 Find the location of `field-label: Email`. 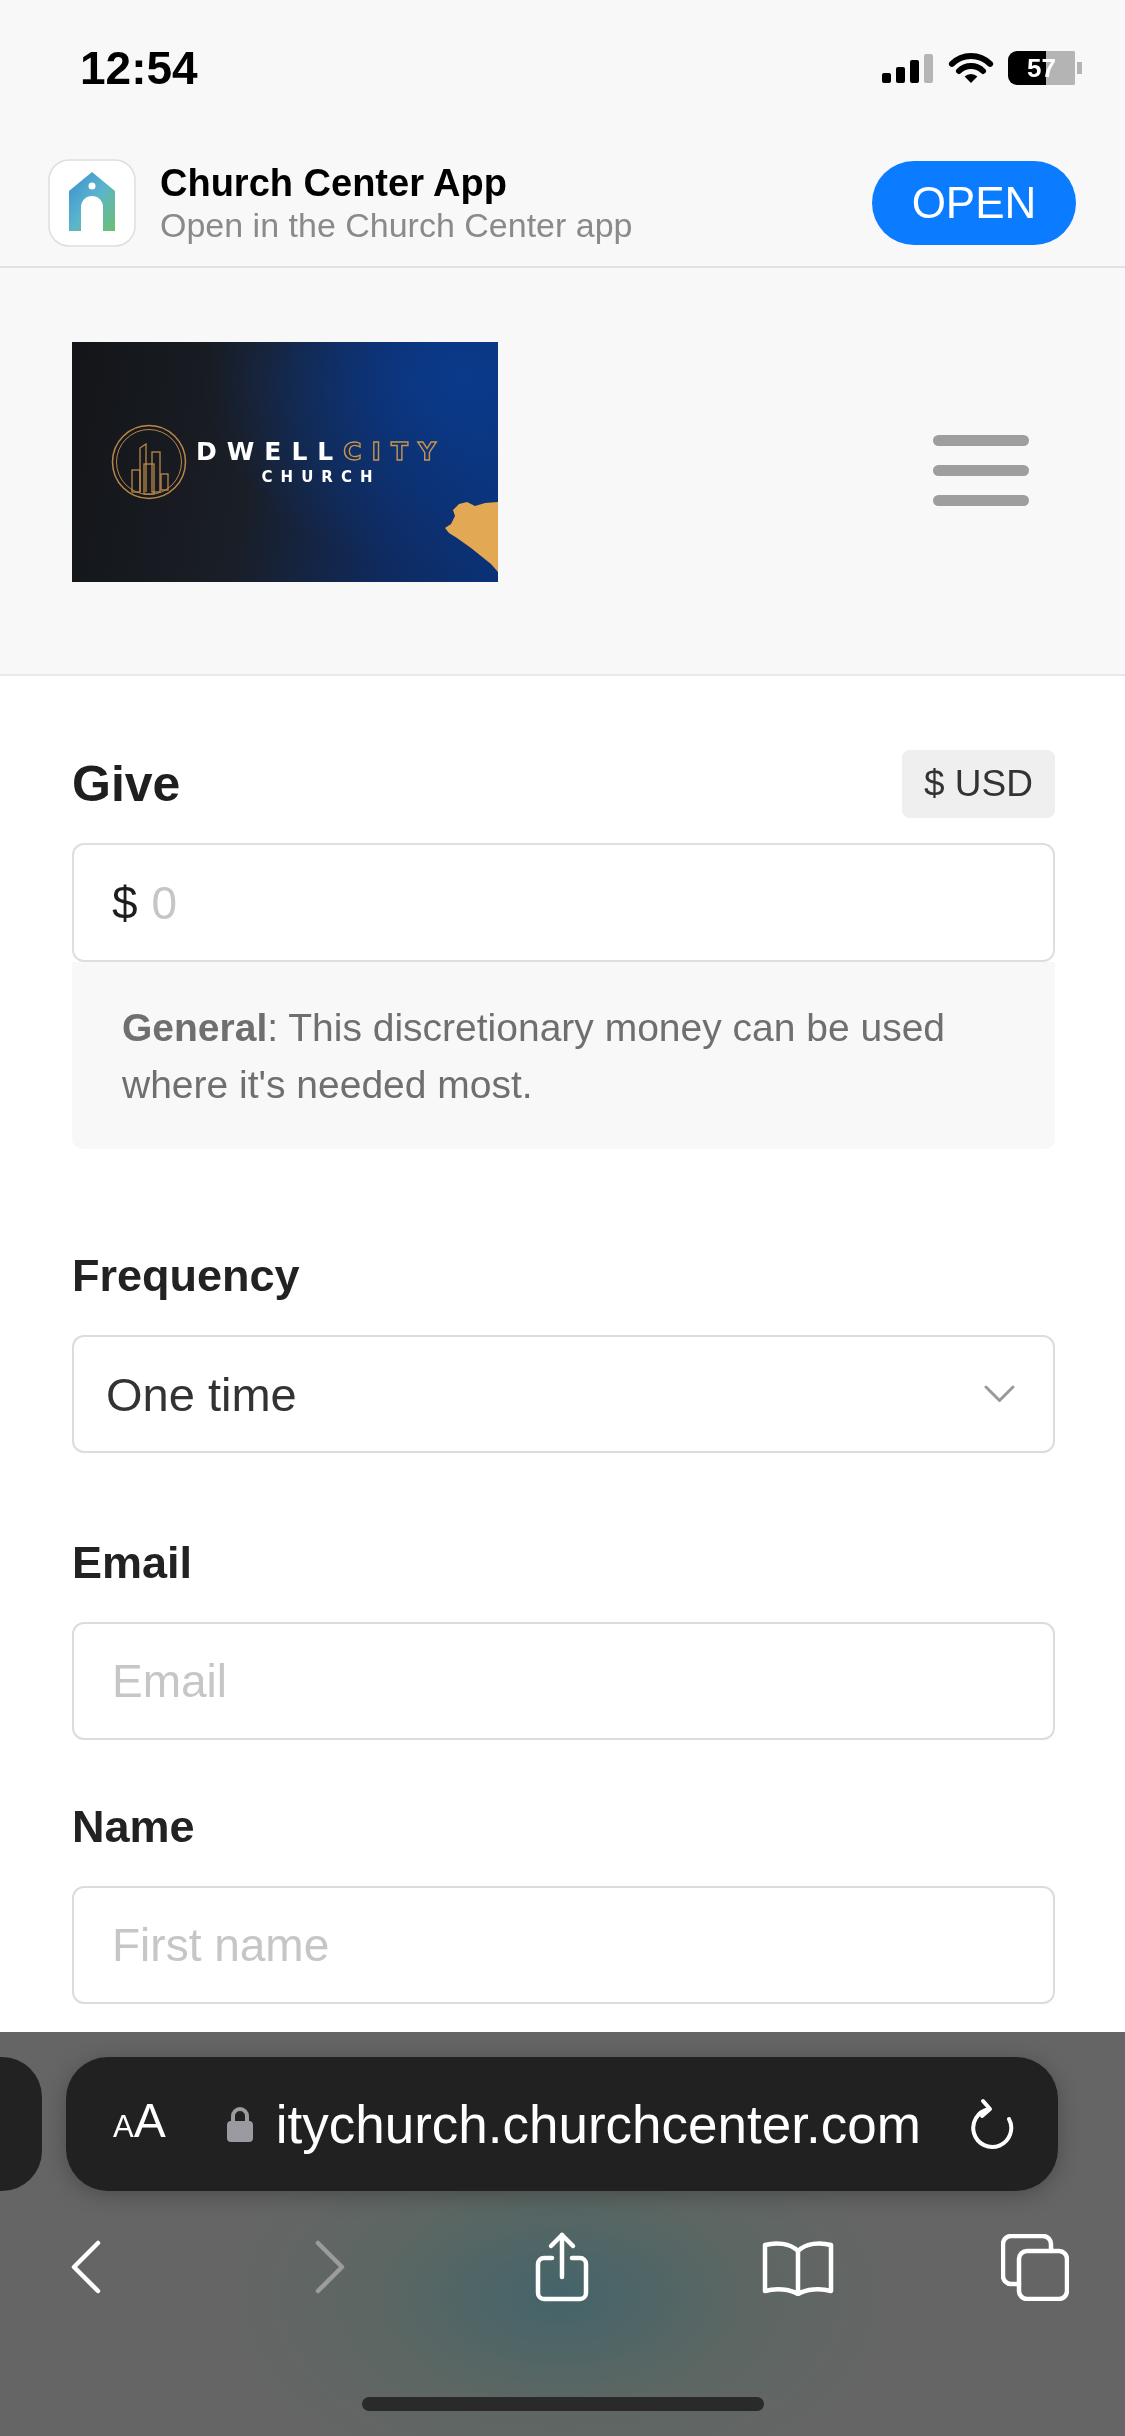

field-label: Email is located at coordinates (133, 1563).